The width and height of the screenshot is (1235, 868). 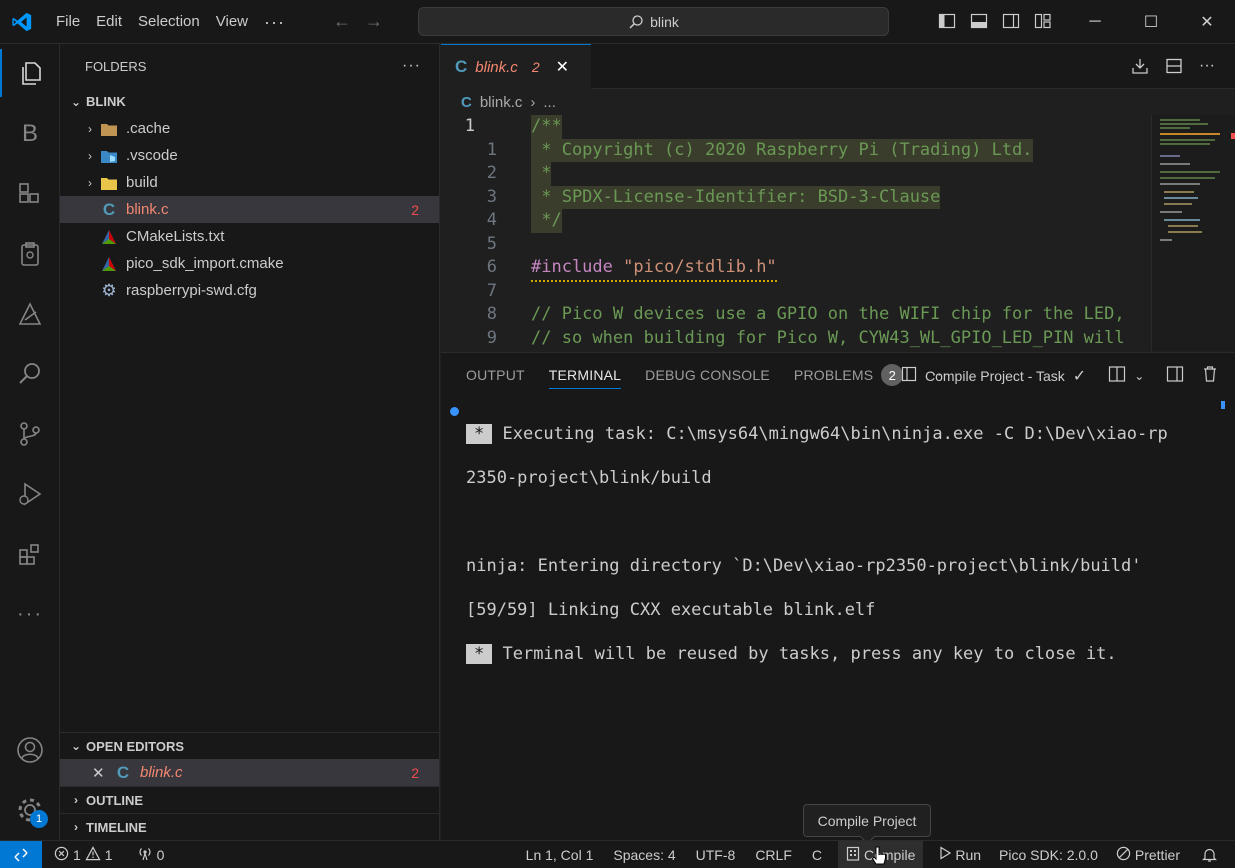 I want to click on maximize-panel-icon, so click(x=1175, y=375).